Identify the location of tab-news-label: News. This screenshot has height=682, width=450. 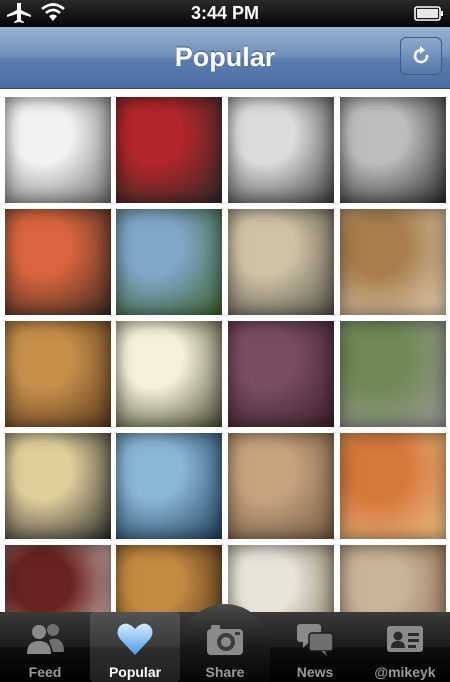
(315, 672).